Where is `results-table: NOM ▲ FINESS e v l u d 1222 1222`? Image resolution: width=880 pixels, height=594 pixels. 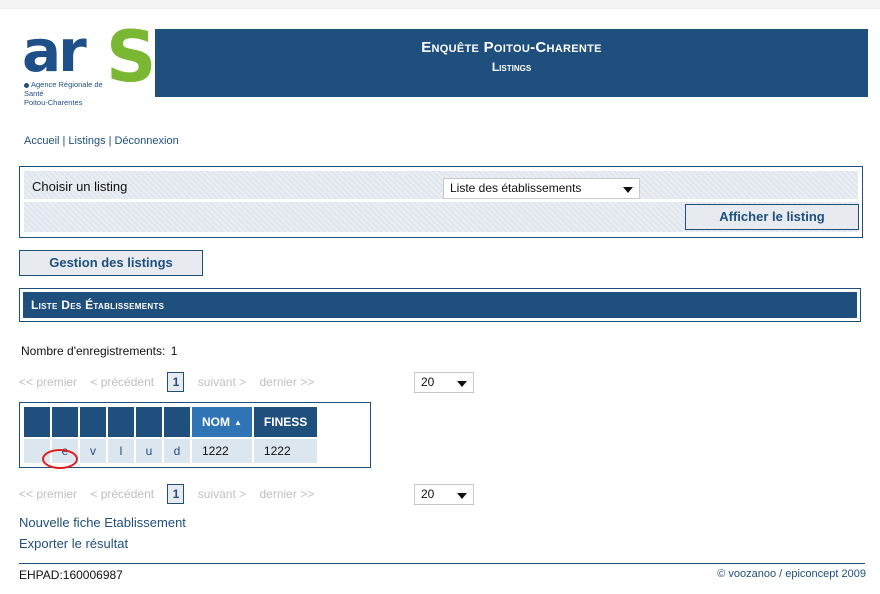
results-table: NOM ▲ FINESS e v l u d 1222 1222 is located at coordinates (170, 435).